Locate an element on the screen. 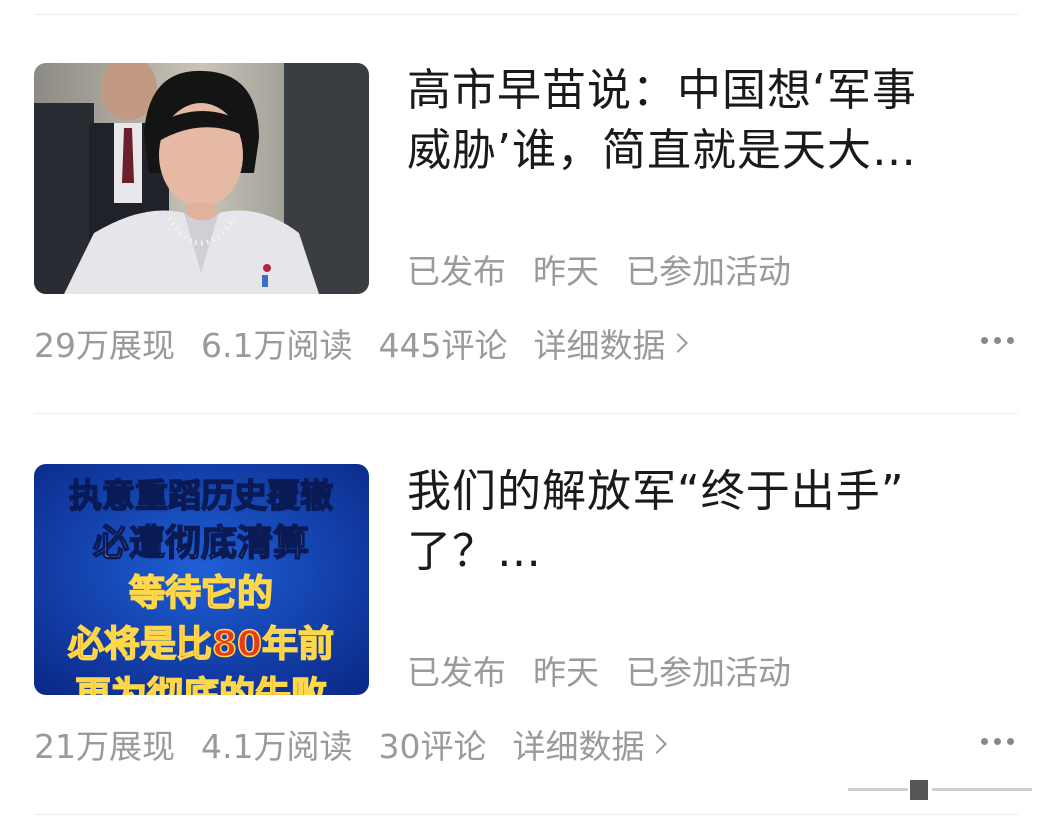  comments-count: 445评论 is located at coordinates (443, 345).